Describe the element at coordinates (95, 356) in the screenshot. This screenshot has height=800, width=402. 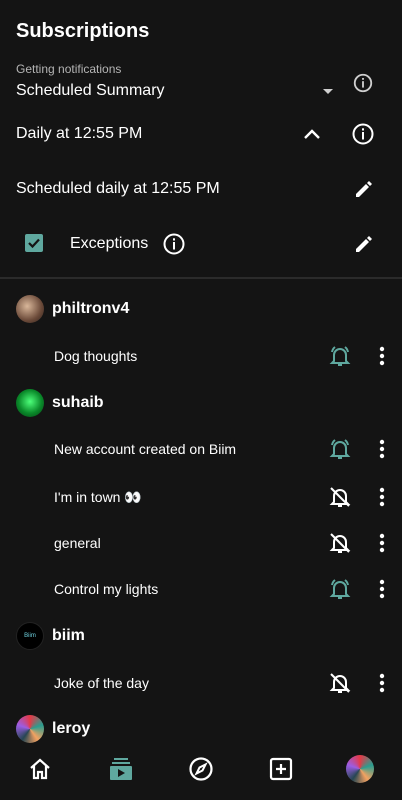
I see `topic-name: Dog thoughts` at that location.